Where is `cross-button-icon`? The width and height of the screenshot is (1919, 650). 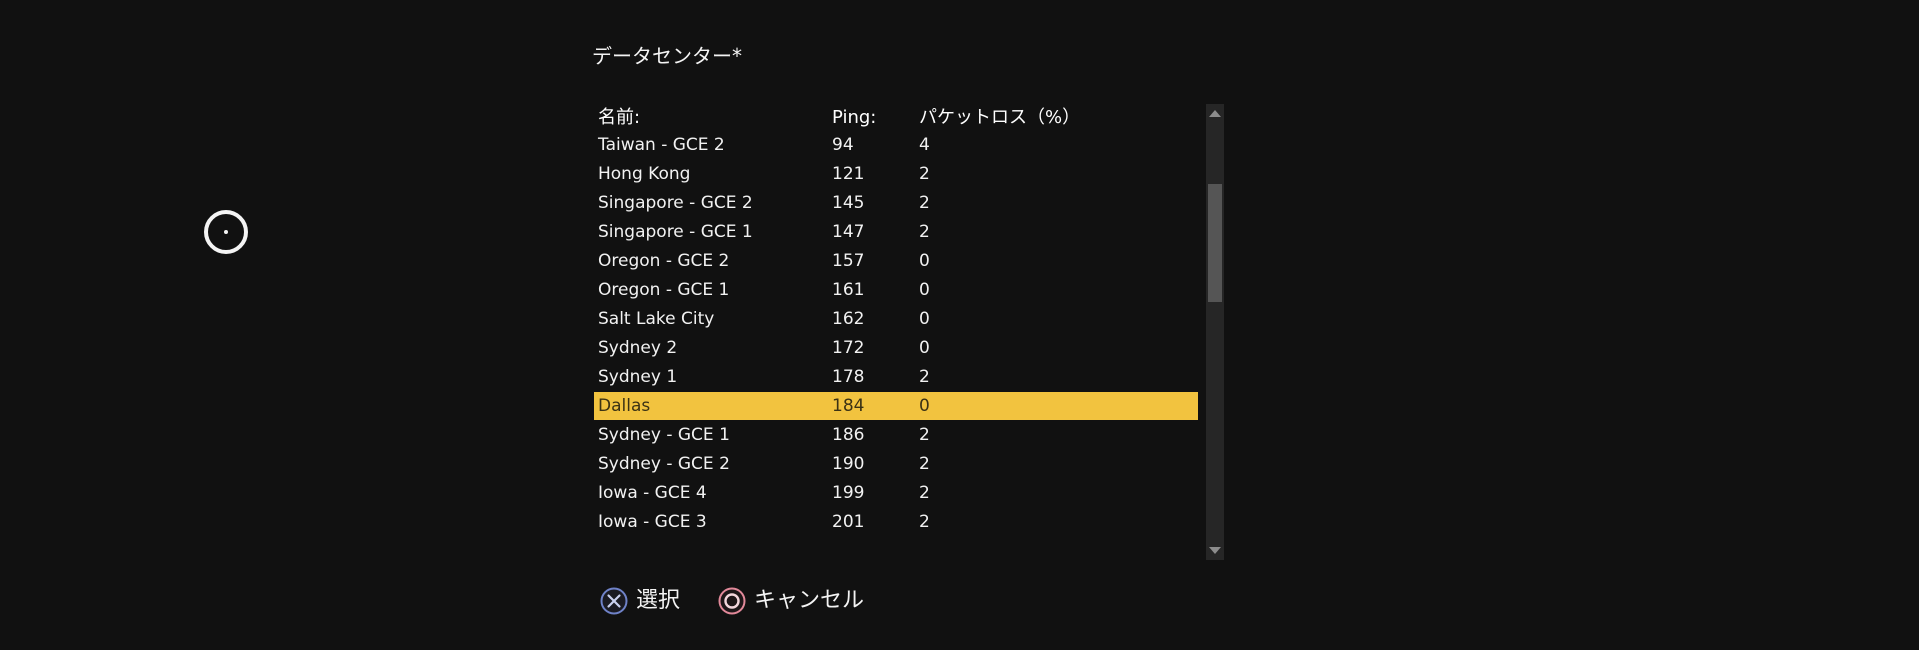
cross-button-icon is located at coordinates (614, 601).